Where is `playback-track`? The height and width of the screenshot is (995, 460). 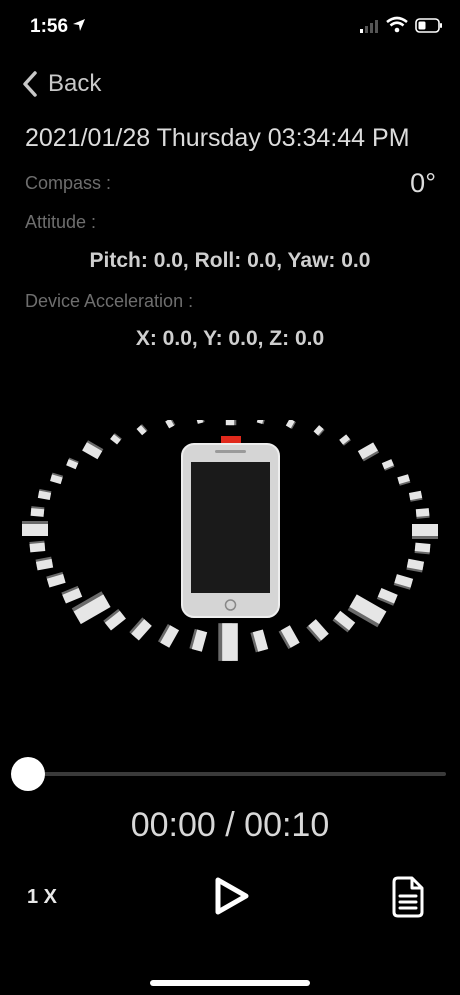 playback-track is located at coordinates (237, 774).